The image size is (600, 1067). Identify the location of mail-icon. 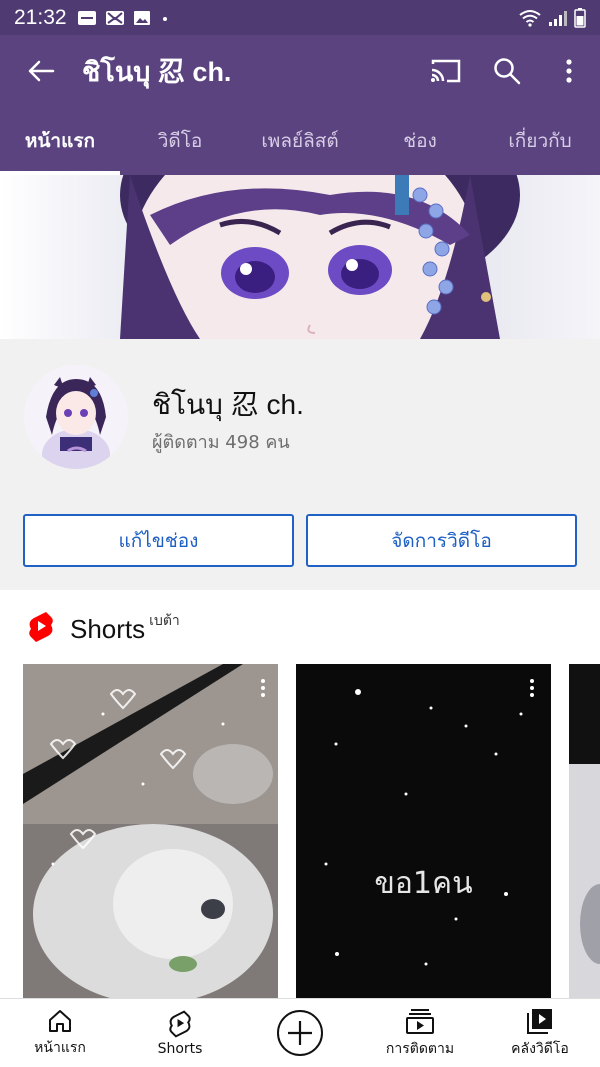
(114, 17).